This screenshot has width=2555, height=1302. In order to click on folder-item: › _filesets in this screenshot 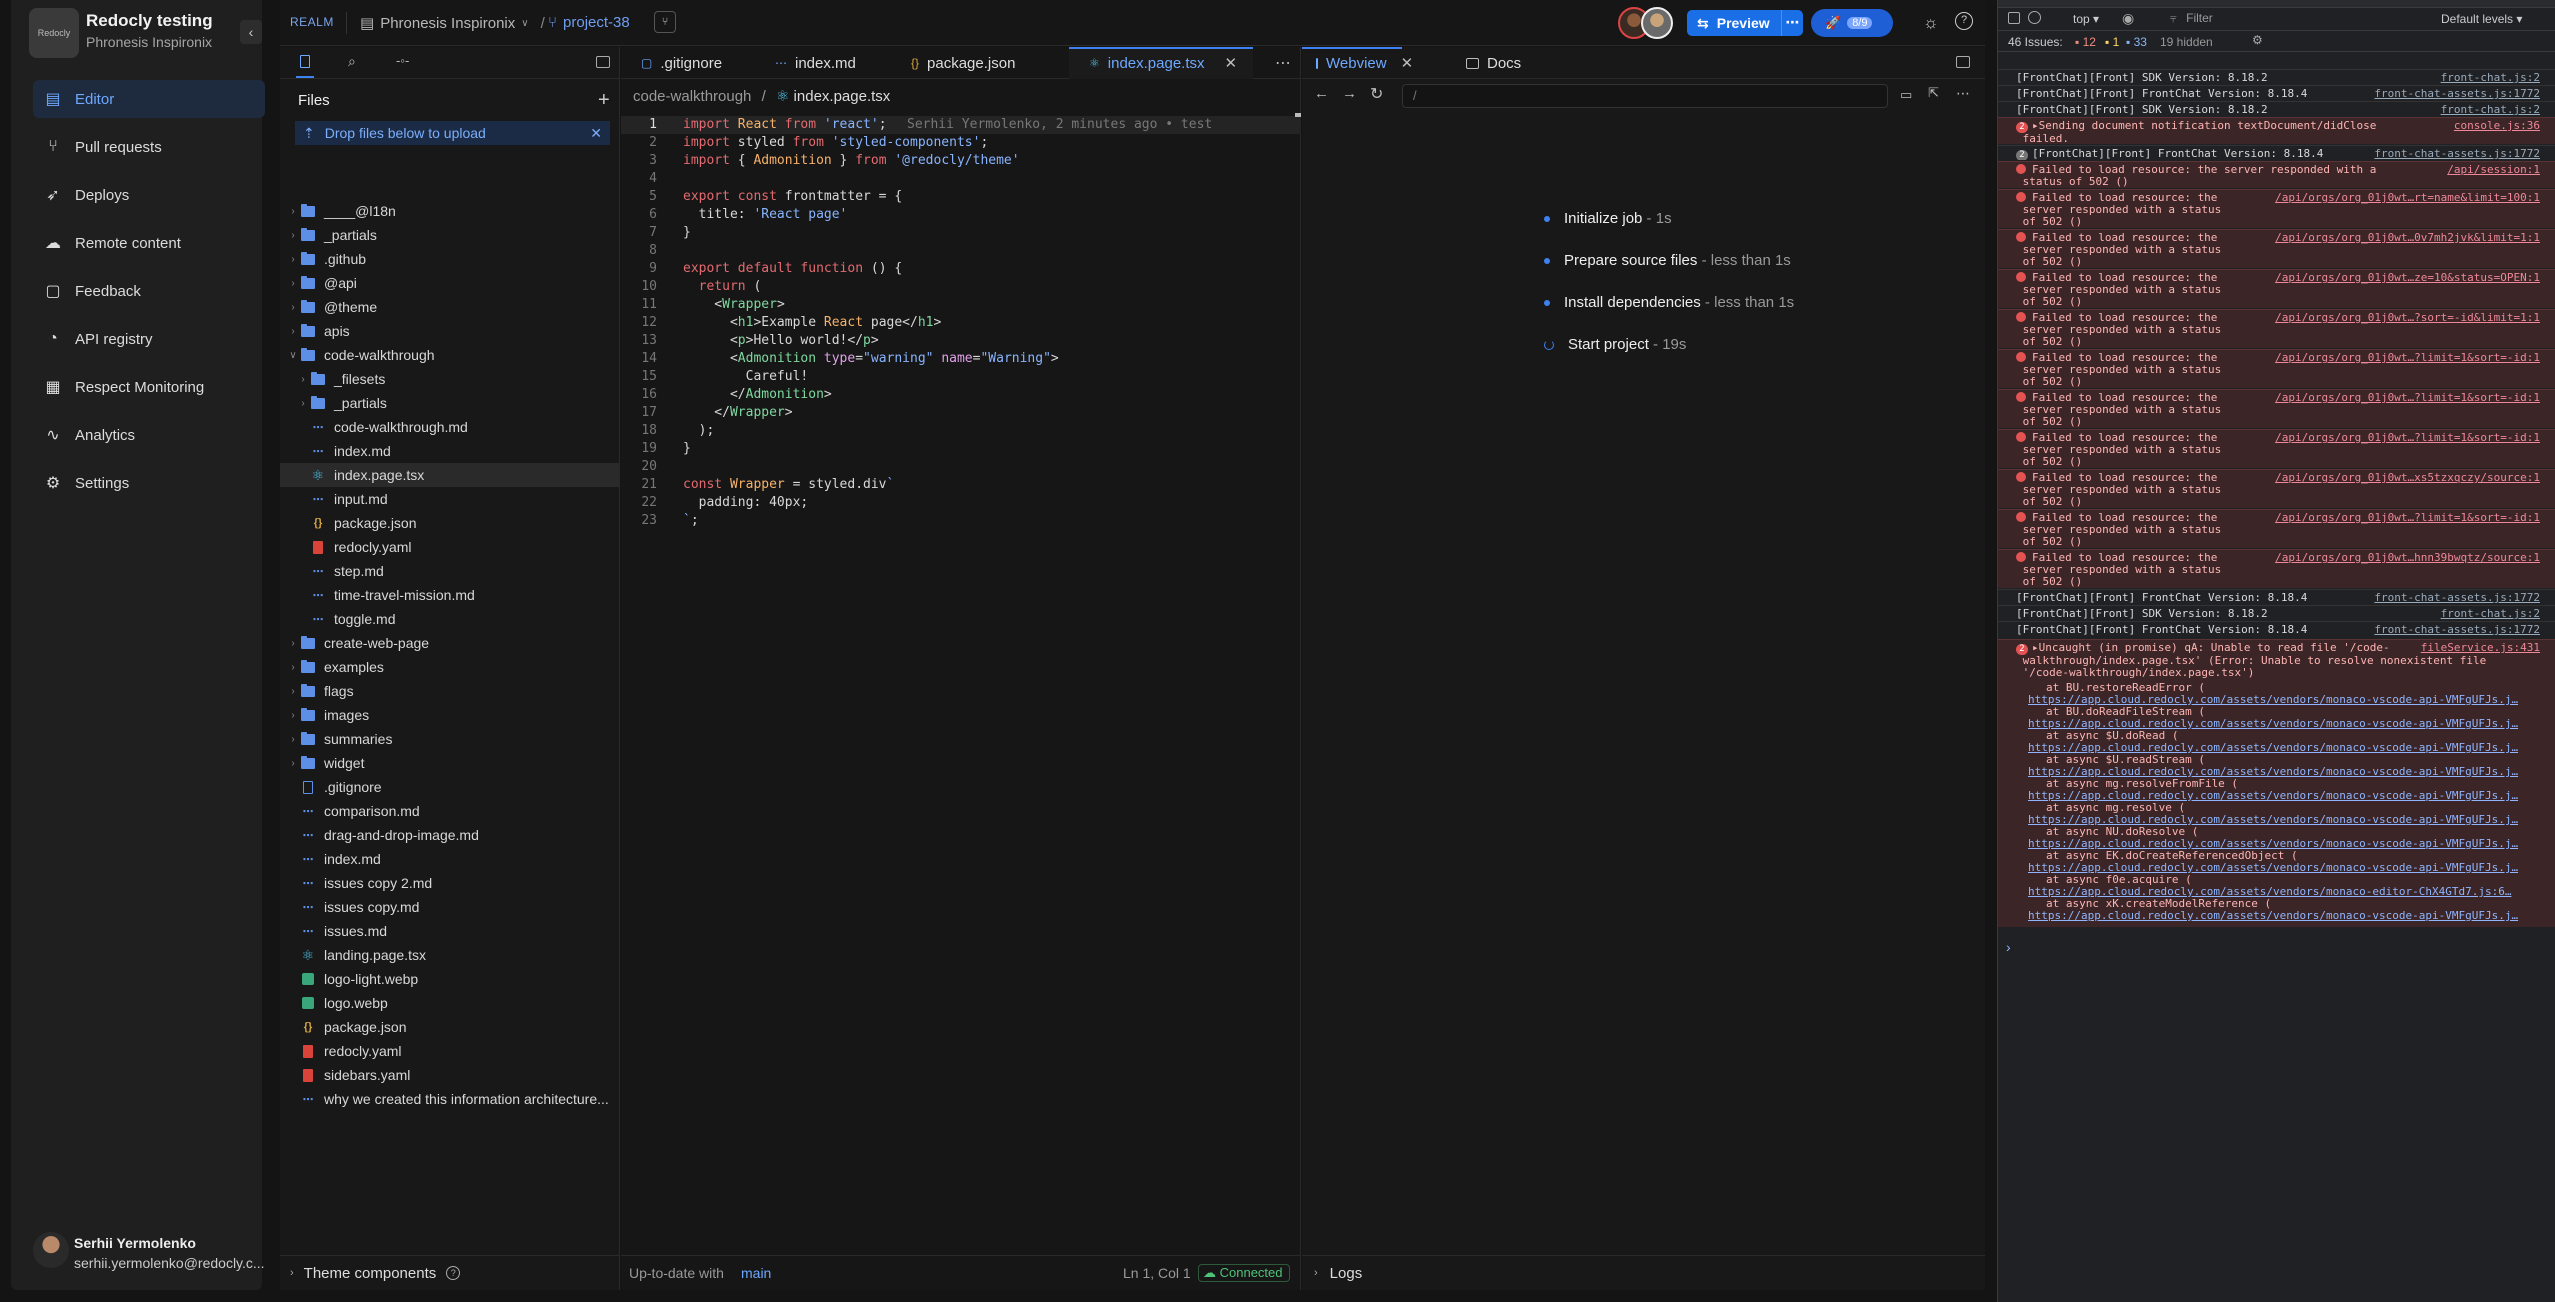, I will do `click(450, 379)`.